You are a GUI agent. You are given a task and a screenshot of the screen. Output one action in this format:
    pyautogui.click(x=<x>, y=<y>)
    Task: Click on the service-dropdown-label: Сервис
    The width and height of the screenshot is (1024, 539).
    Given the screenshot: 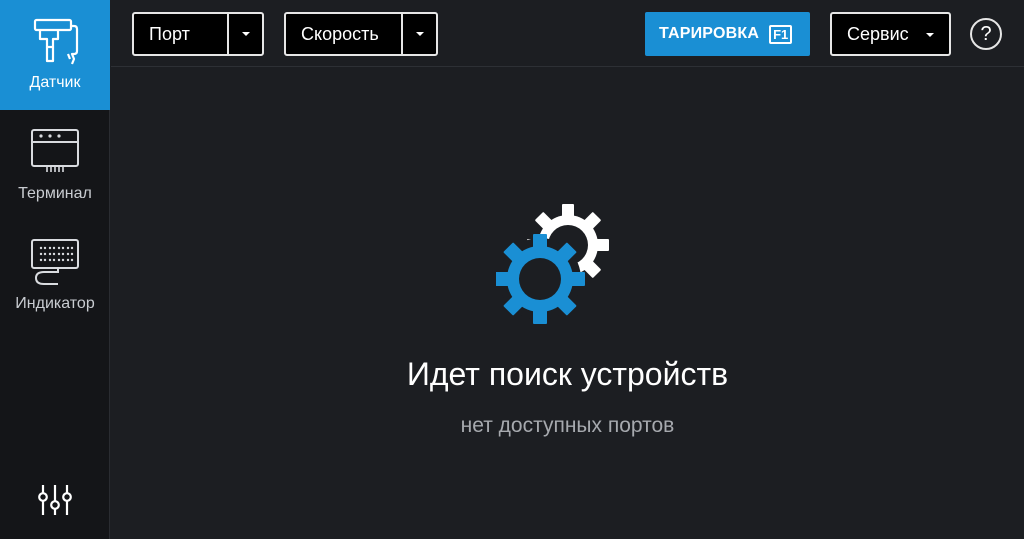 What is the action you would take?
    pyautogui.click(x=878, y=33)
    